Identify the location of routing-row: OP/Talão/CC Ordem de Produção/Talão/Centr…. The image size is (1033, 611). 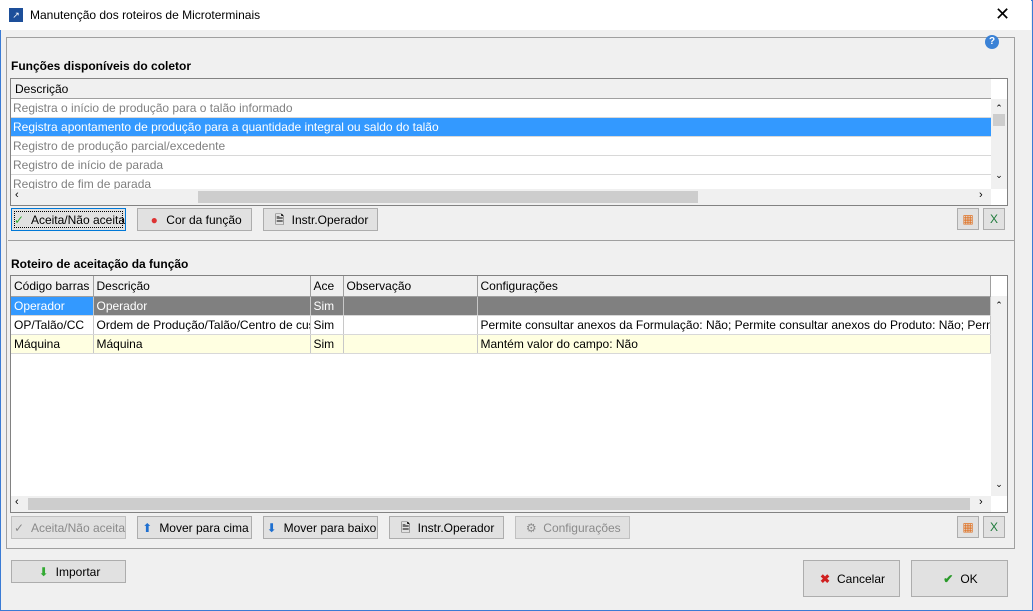
(501, 325).